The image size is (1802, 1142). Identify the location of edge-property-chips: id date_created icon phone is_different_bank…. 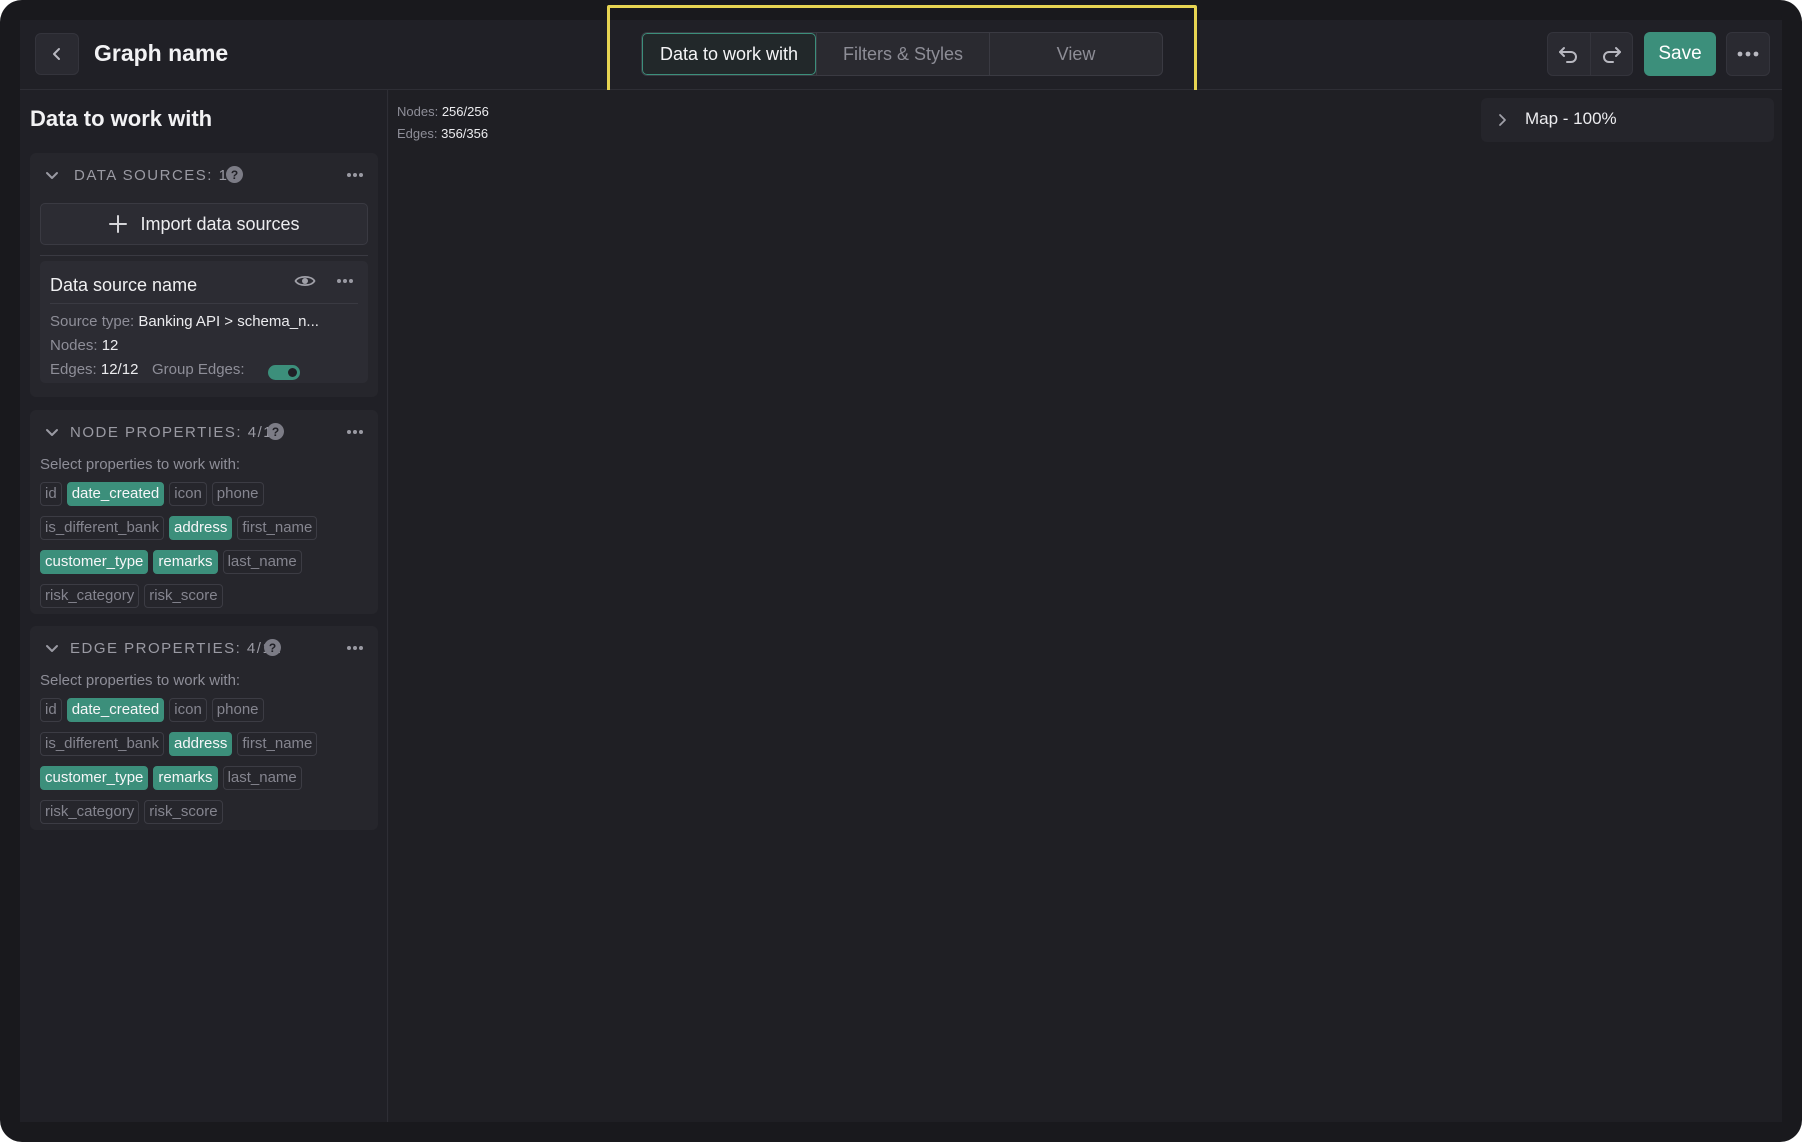
(205, 766).